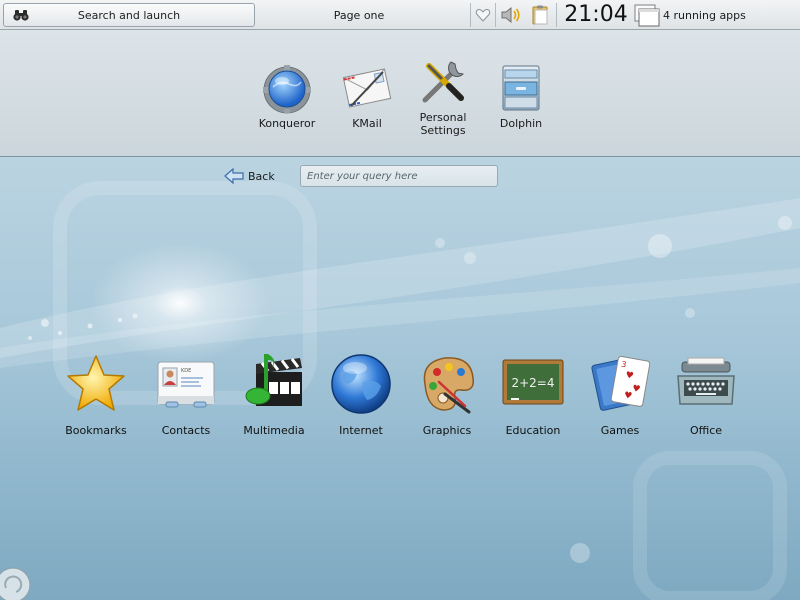  I want to click on dolphin-file-cabinet-icon, so click(521, 88).